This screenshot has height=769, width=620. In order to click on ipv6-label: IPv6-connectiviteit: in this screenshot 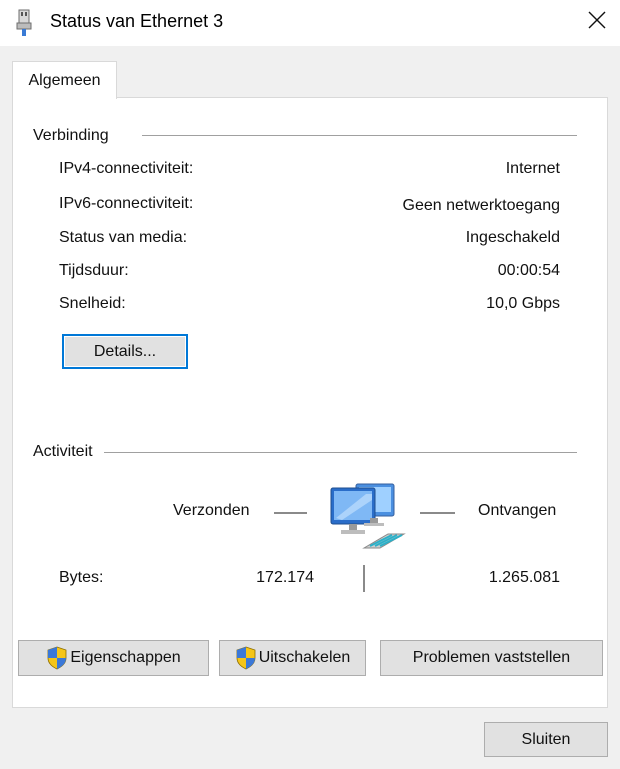, I will do `click(126, 203)`.